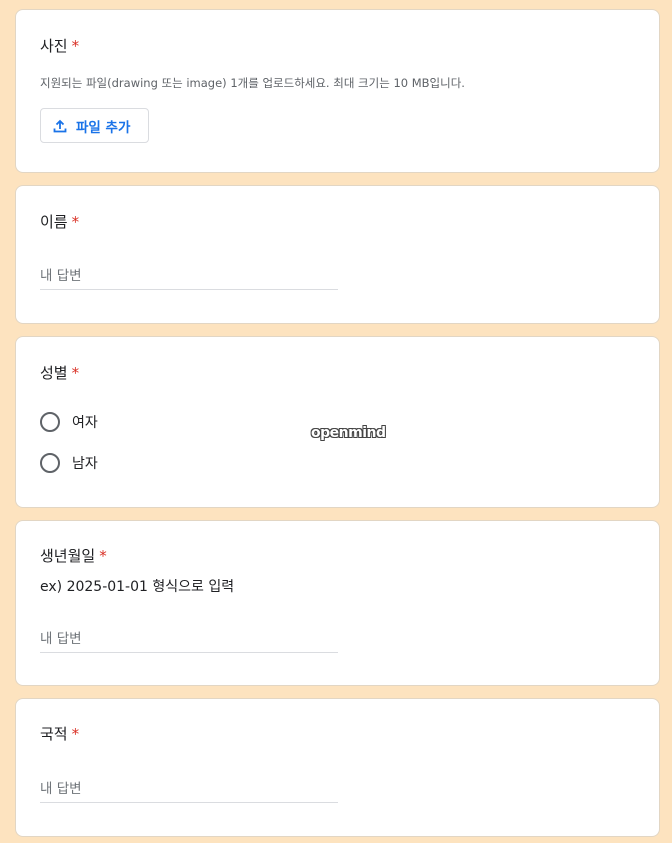  I want to click on gender-question-title: 성별 *, so click(59, 373).